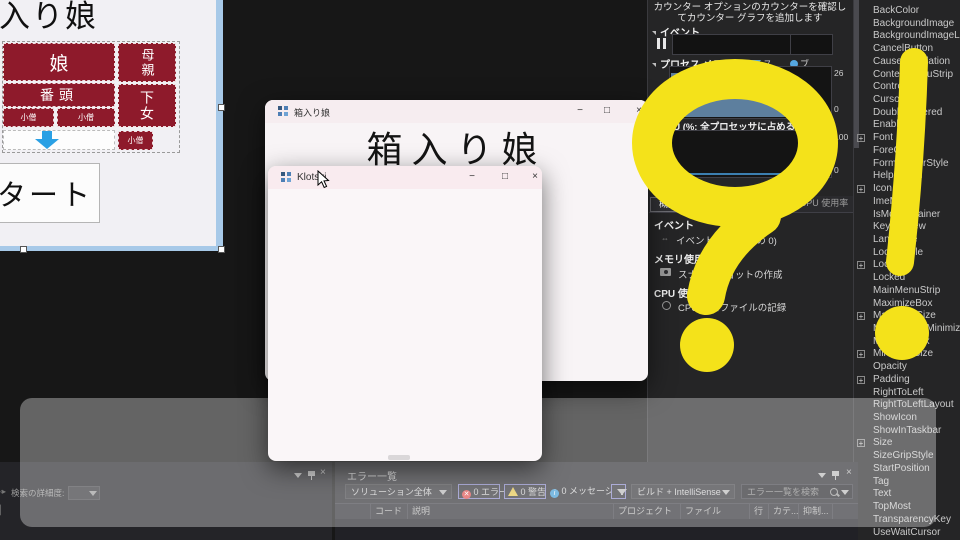 The width and height of the screenshot is (960, 540). Describe the element at coordinates (907, 24) in the screenshot. I see `property-row: BackgroundImage` at that location.